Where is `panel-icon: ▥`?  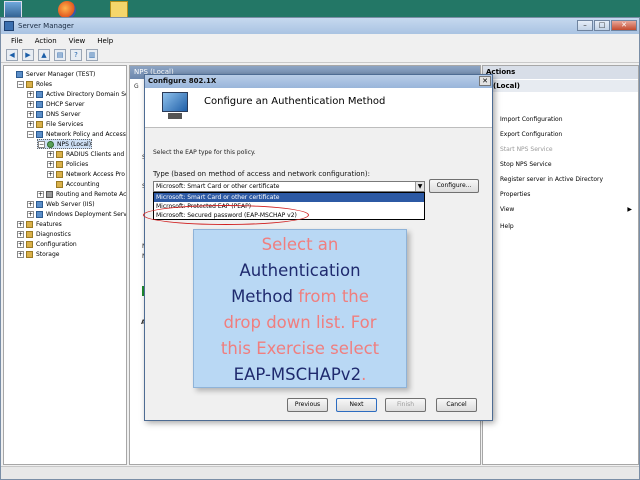 panel-icon: ▥ is located at coordinates (92, 54).